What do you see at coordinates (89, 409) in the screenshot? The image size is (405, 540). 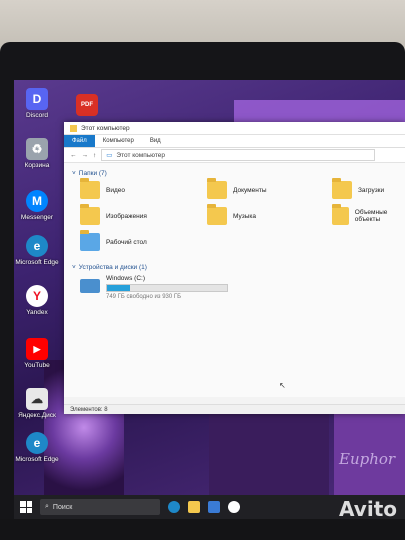 I see `status-text: Элементов: 8` at bounding box center [89, 409].